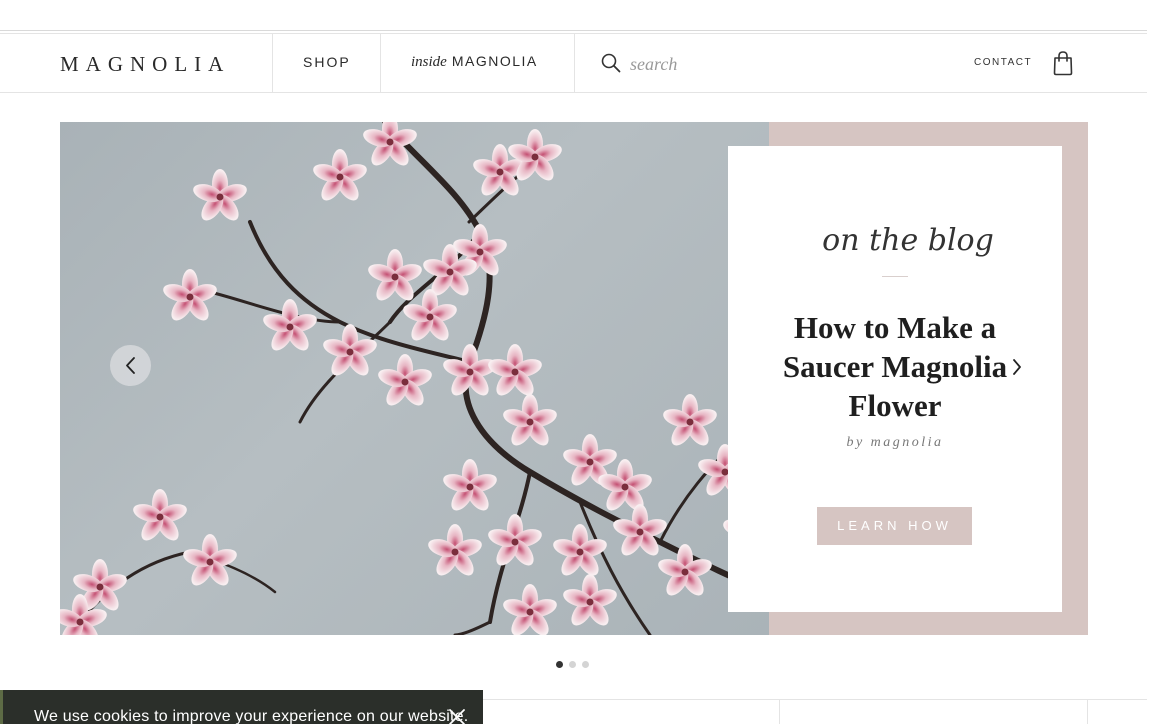 This screenshot has height=724, width=1160. I want to click on carousel-next-button, so click(1017, 367).